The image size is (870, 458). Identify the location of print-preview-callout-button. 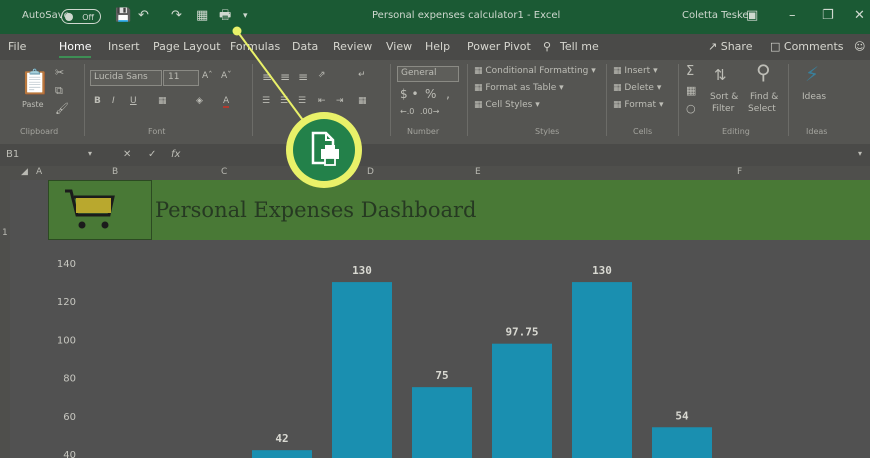
(324, 150).